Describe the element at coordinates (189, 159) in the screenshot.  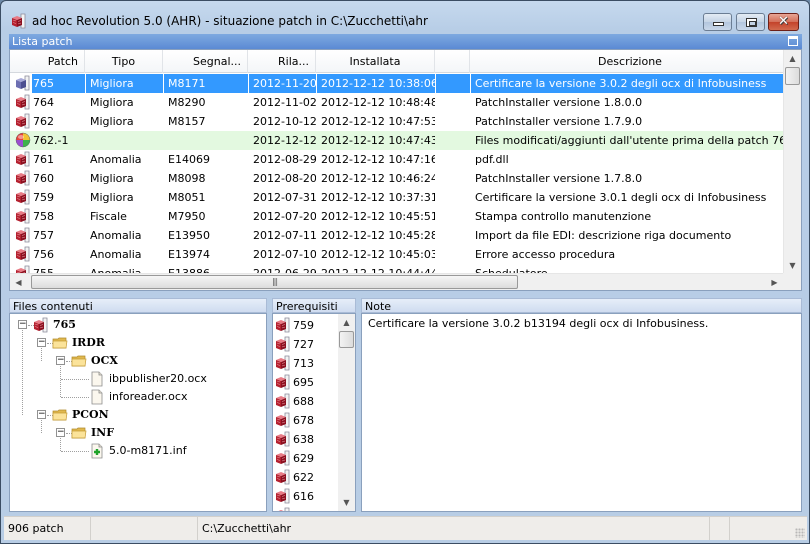
I see `cell-segnalazione: E14069` at that location.